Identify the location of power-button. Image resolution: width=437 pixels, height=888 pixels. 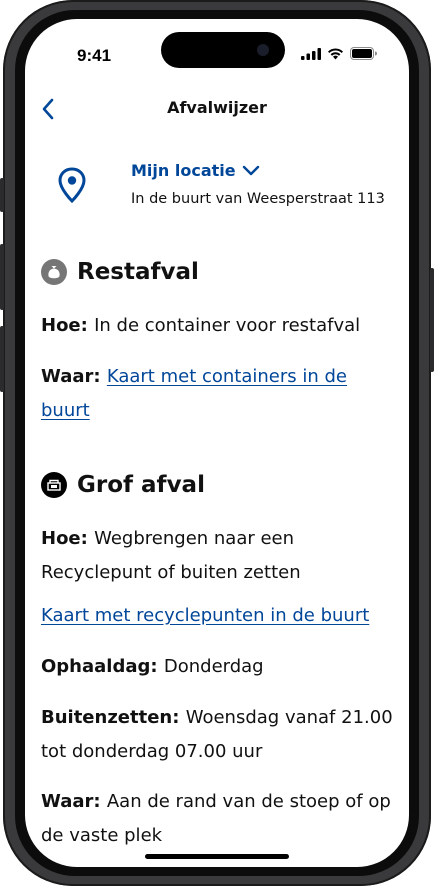
(432, 320).